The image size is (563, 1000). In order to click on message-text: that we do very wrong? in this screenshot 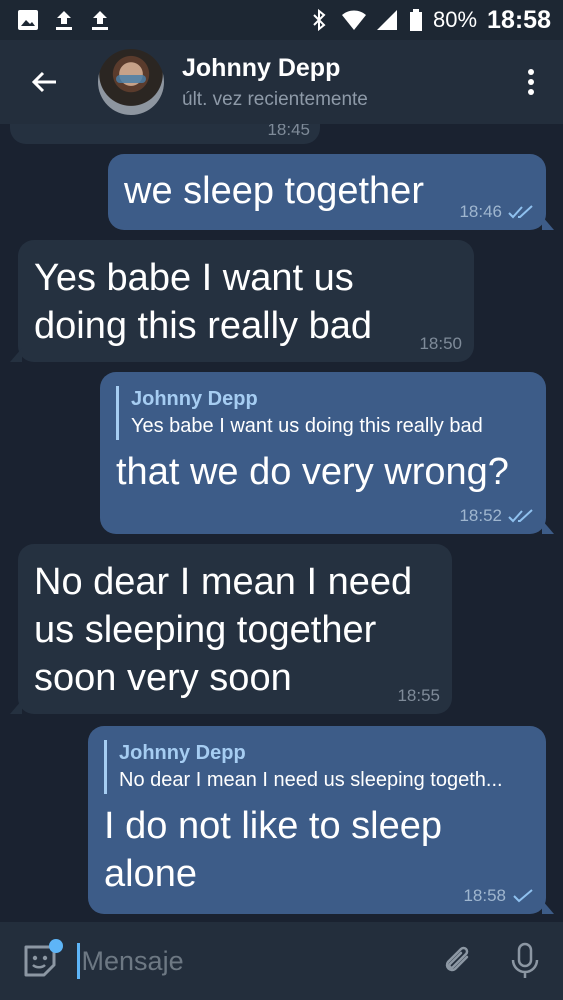, I will do `click(312, 472)`.